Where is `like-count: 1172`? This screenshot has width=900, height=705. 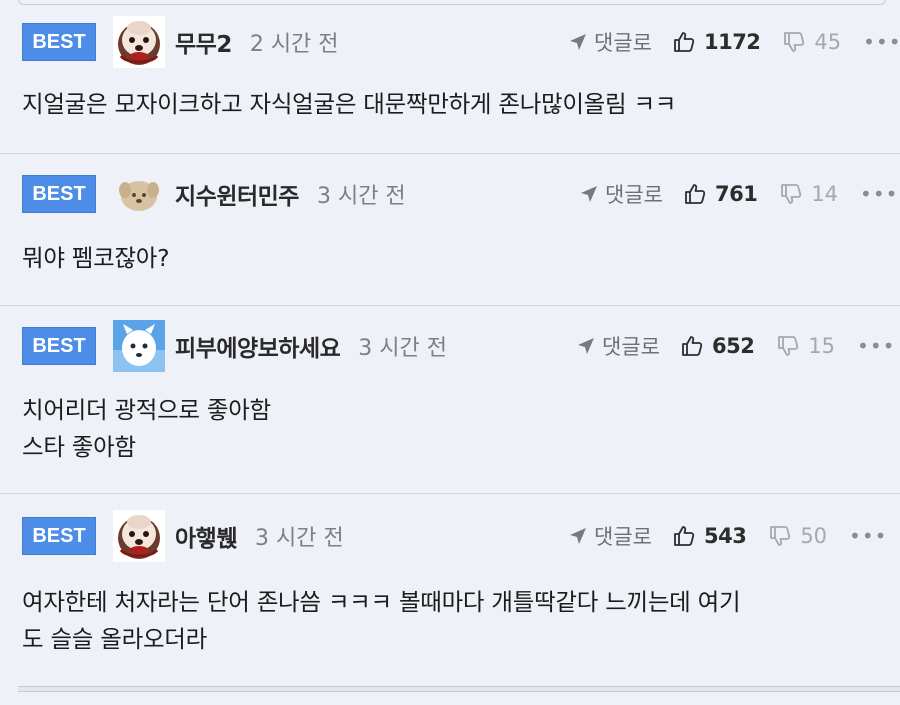
like-count: 1172 is located at coordinates (732, 42).